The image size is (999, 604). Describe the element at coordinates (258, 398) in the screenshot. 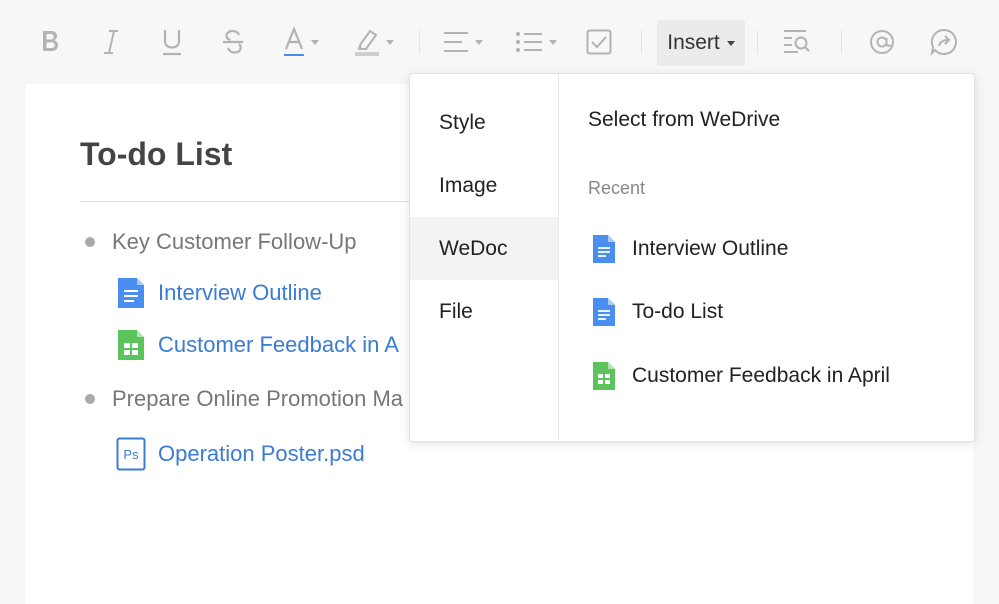

I see `list-item-text: Prepare Online Promotion Ma` at that location.